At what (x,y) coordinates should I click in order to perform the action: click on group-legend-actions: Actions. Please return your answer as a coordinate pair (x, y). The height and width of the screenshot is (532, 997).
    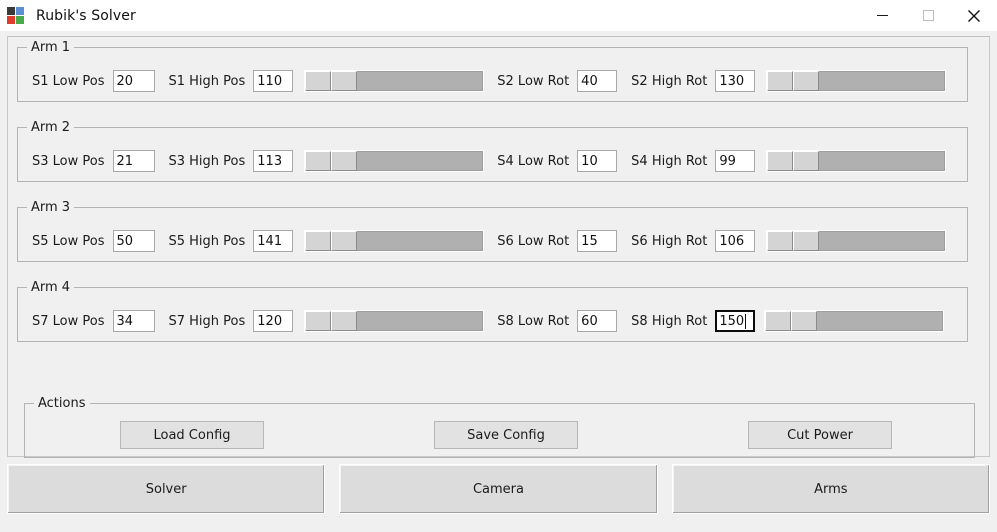
    Looking at the image, I should click on (62, 403).